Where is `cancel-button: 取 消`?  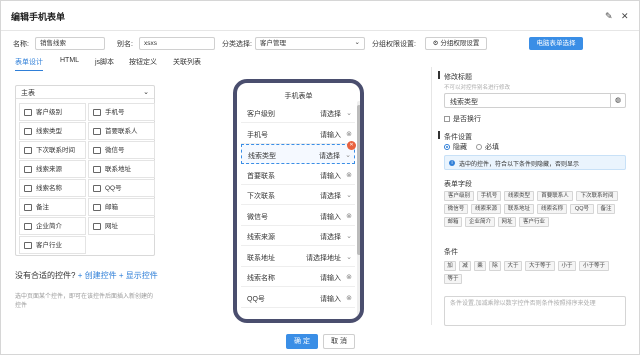 cancel-button: 取 消 is located at coordinates (339, 341).